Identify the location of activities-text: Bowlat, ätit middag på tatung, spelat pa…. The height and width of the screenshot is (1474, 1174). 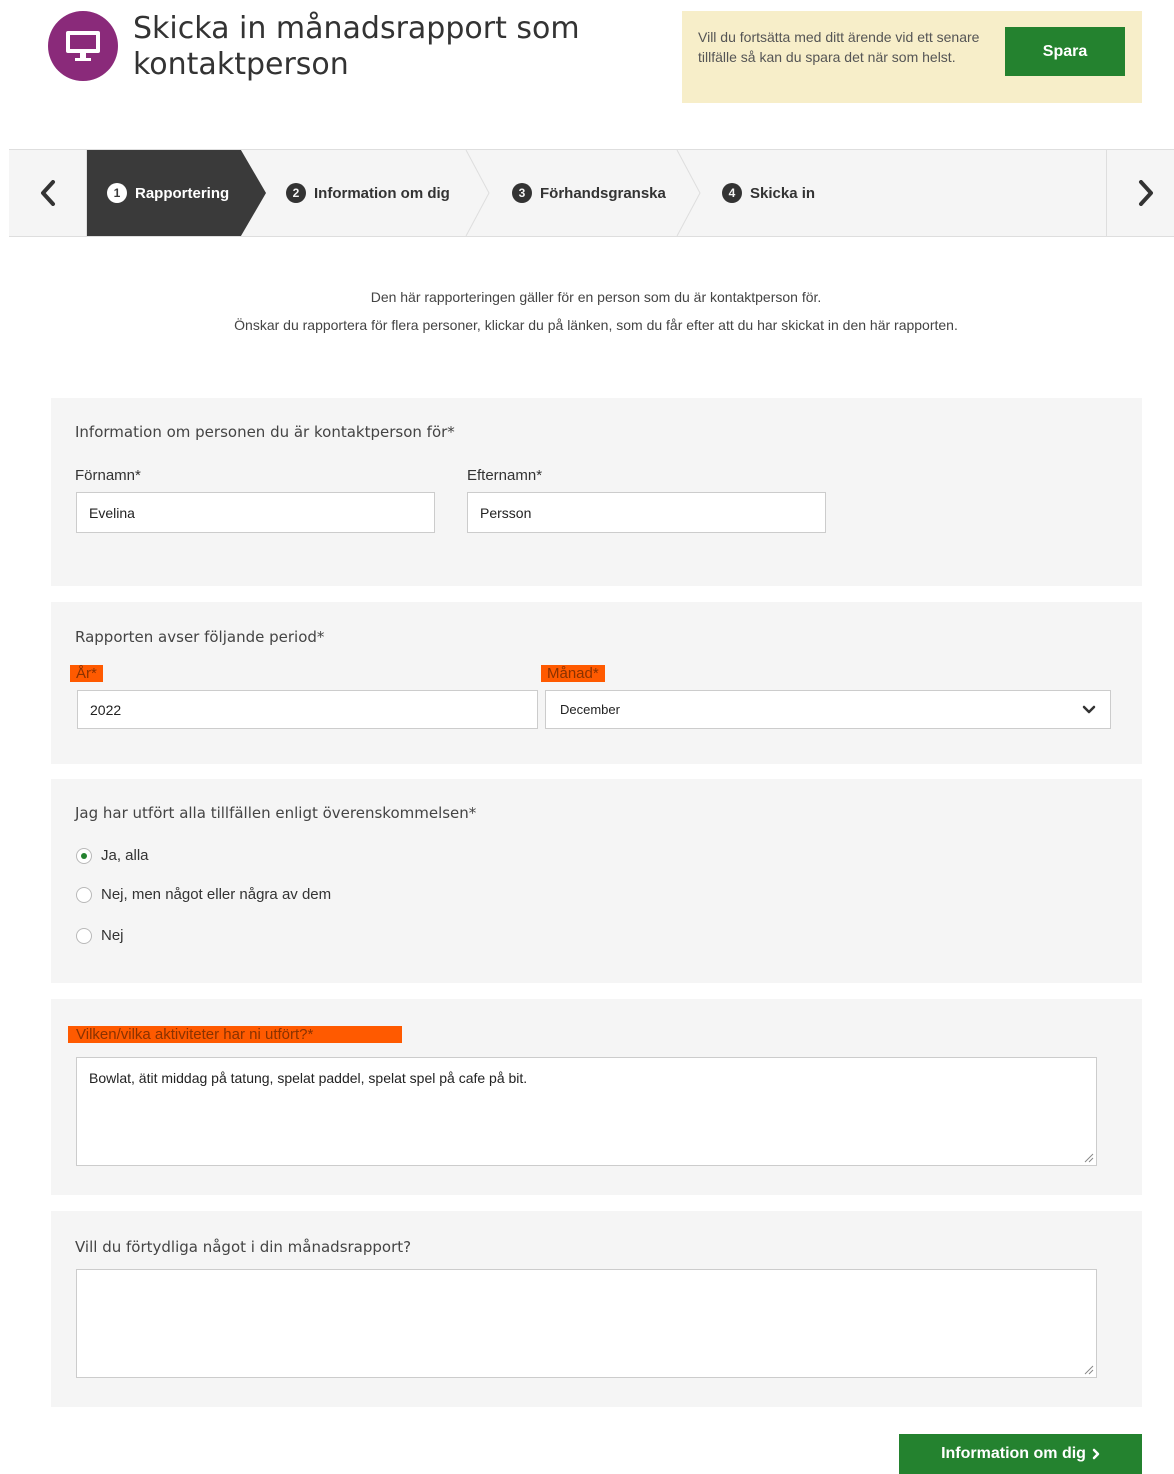
(308, 1078).